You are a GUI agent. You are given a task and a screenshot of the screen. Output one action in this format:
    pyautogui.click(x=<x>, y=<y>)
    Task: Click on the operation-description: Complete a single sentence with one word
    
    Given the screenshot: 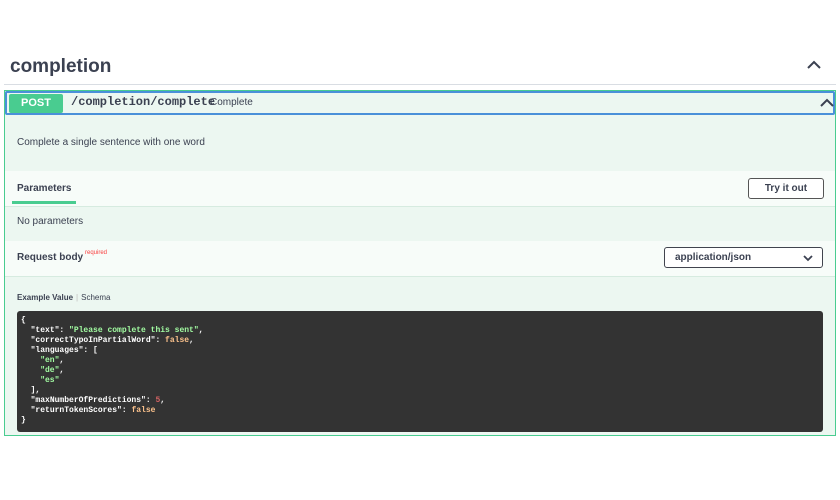 What is the action you would take?
    pyautogui.click(x=111, y=142)
    